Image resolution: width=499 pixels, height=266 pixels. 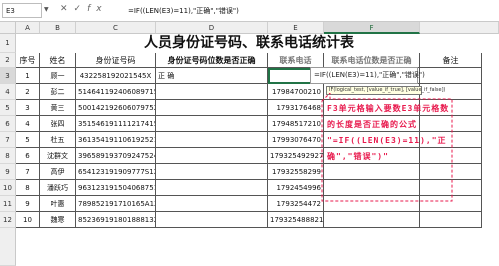 I want to click on column-header-e: E, so click(x=296, y=28).